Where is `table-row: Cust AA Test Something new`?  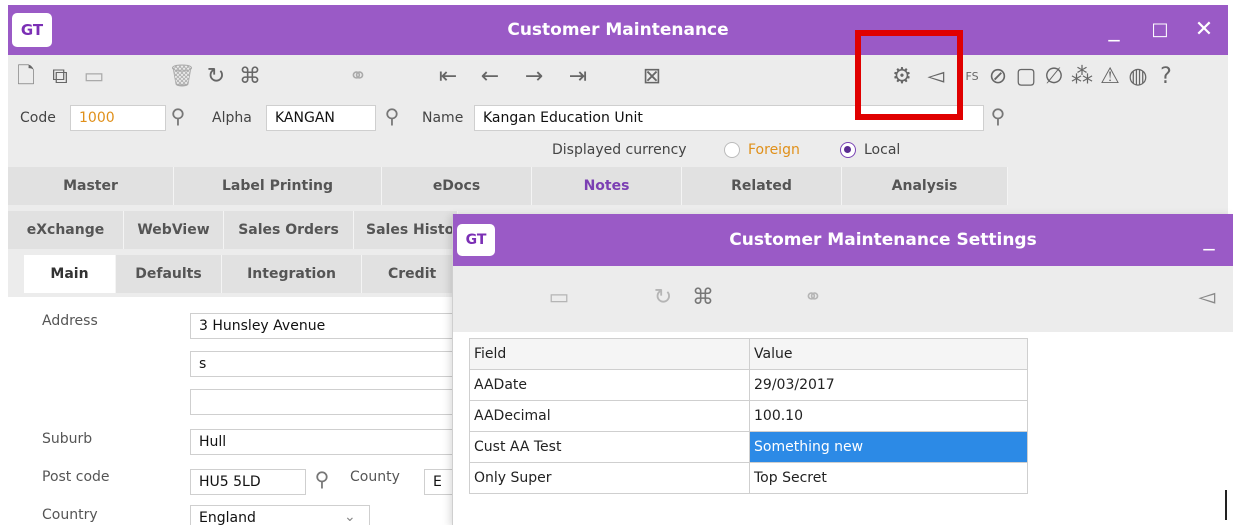
table-row: Cust AA Test Something new is located at coordinates (748, 447).